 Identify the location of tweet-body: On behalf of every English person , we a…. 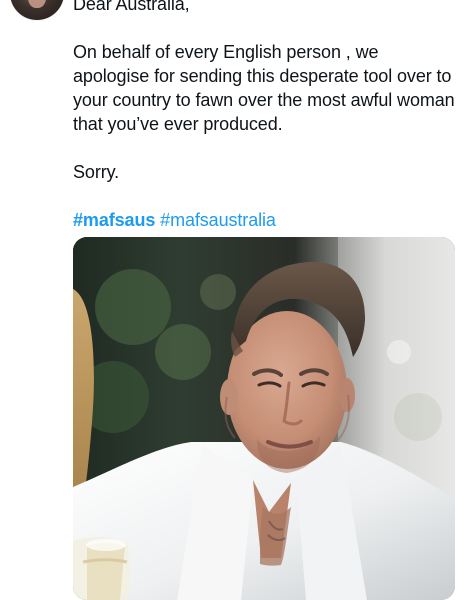
(264, 88).